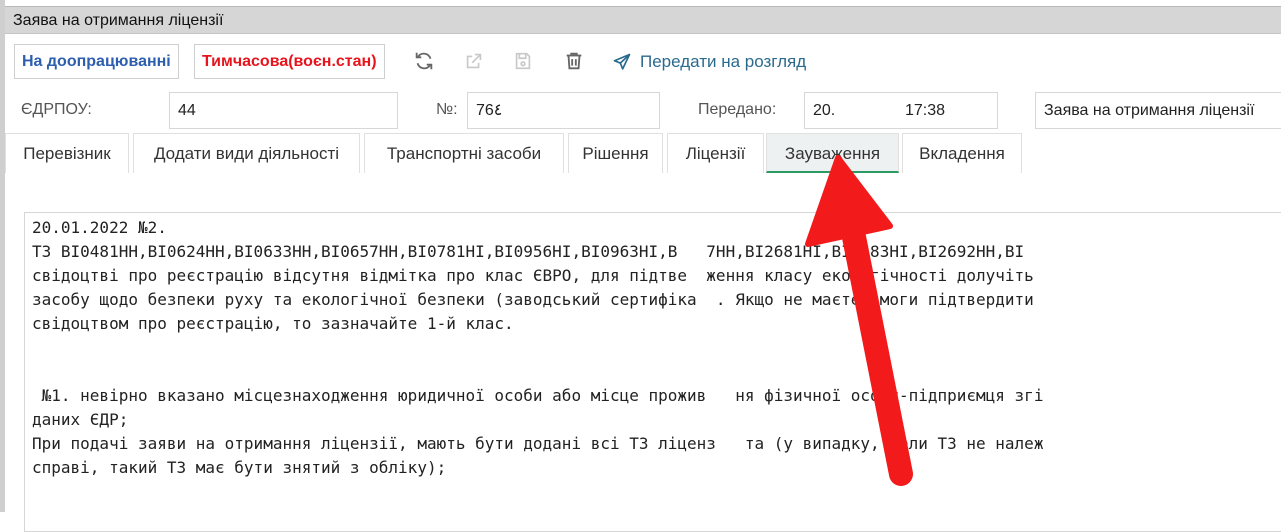 The width and height of the screenshot is (1281, 532). What do you see at coordinates (2, 256) in the screenshot?
I see `left-border` at bounding box center [2, 256].